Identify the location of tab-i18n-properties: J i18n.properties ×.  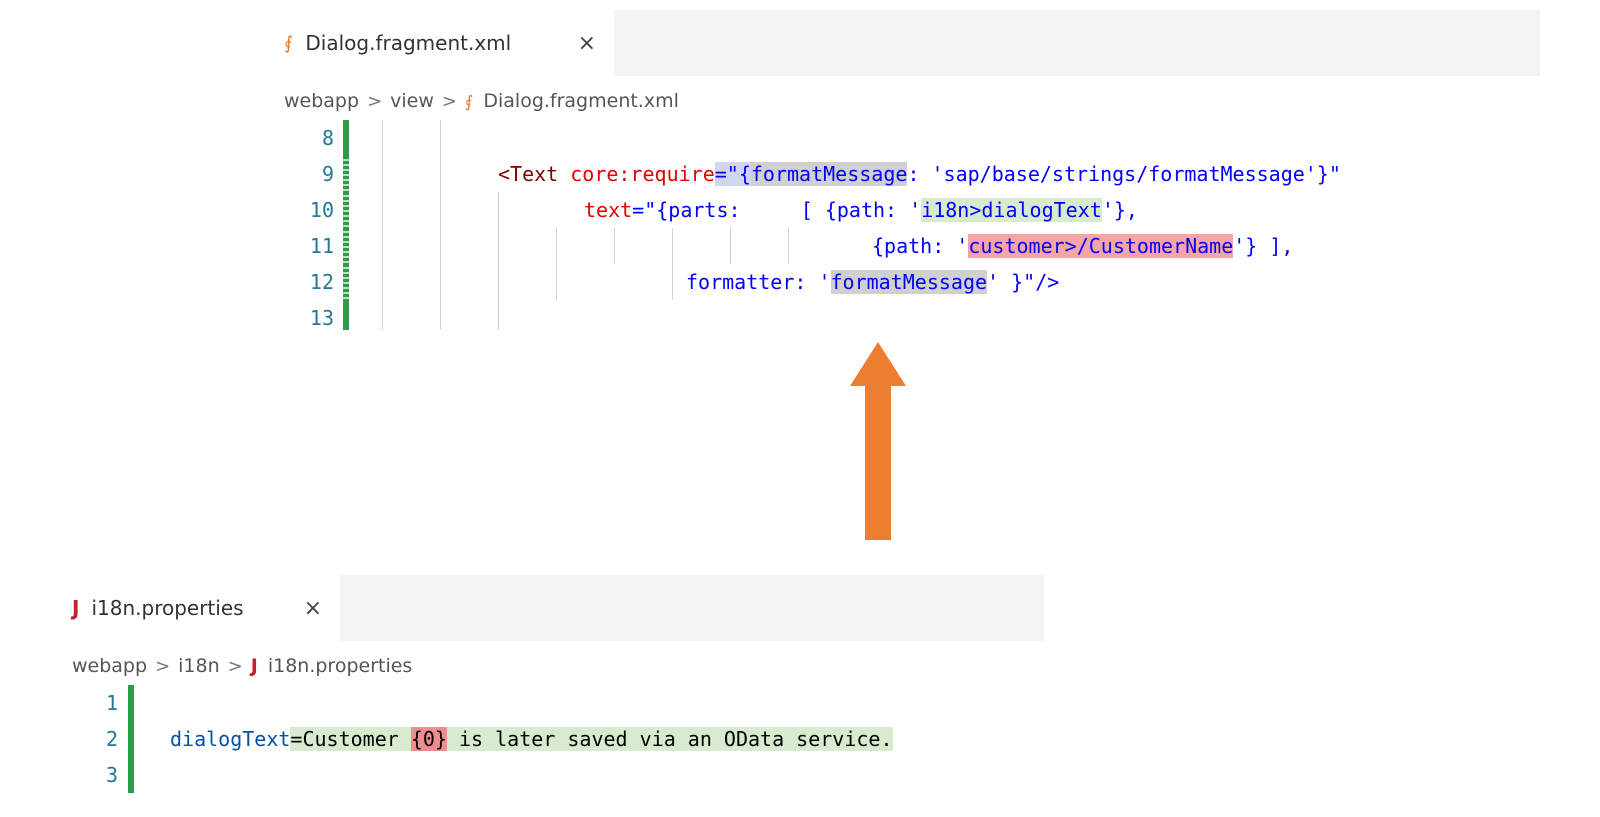
(191, 608).